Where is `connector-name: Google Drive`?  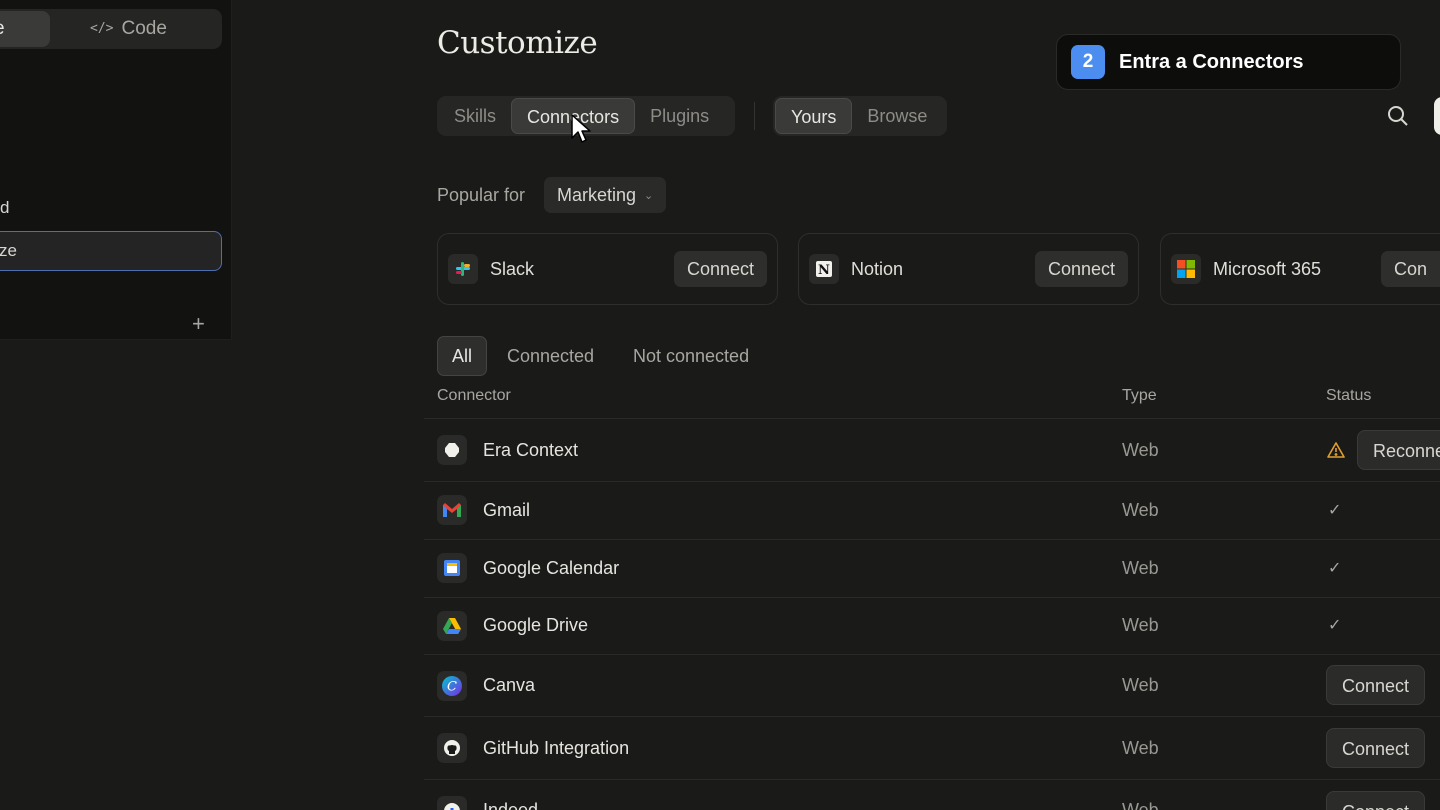 connector-name: Google Drive is located at coordinates (536, 625).